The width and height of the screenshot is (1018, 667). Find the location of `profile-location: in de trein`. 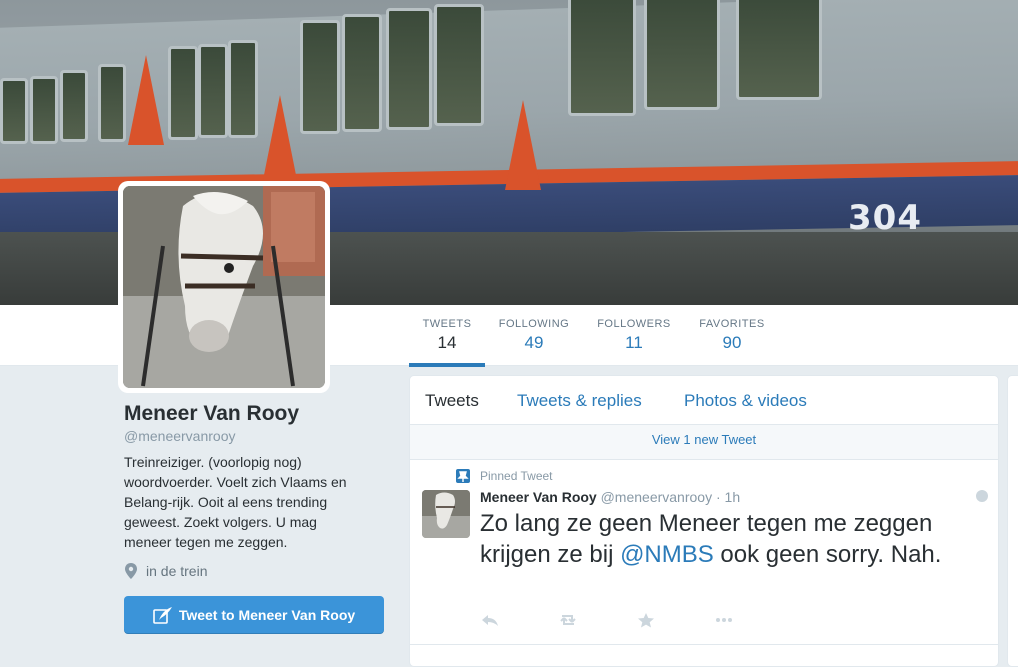

profile-location: in de trein is located at coordinates (165, 571).